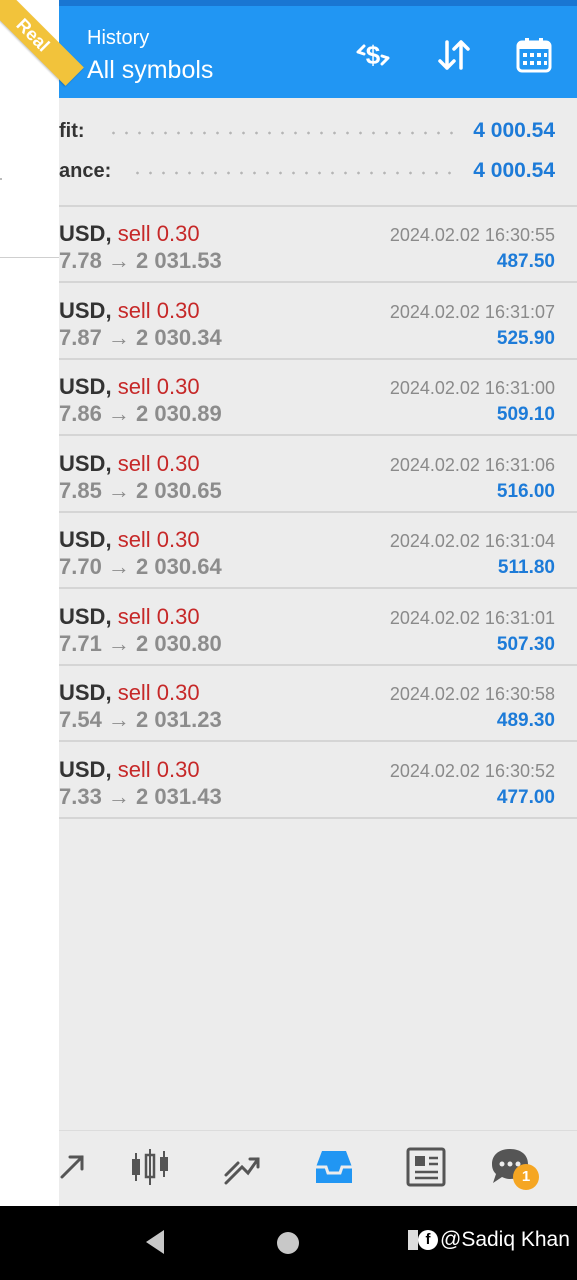 The height and width of the screenshot is (1280, 577). What do you see at coordinates (140, 796) in the screenshot?
I see `deal-prices: 7.33 → 2 031.43` at bounding box center [140, 796].